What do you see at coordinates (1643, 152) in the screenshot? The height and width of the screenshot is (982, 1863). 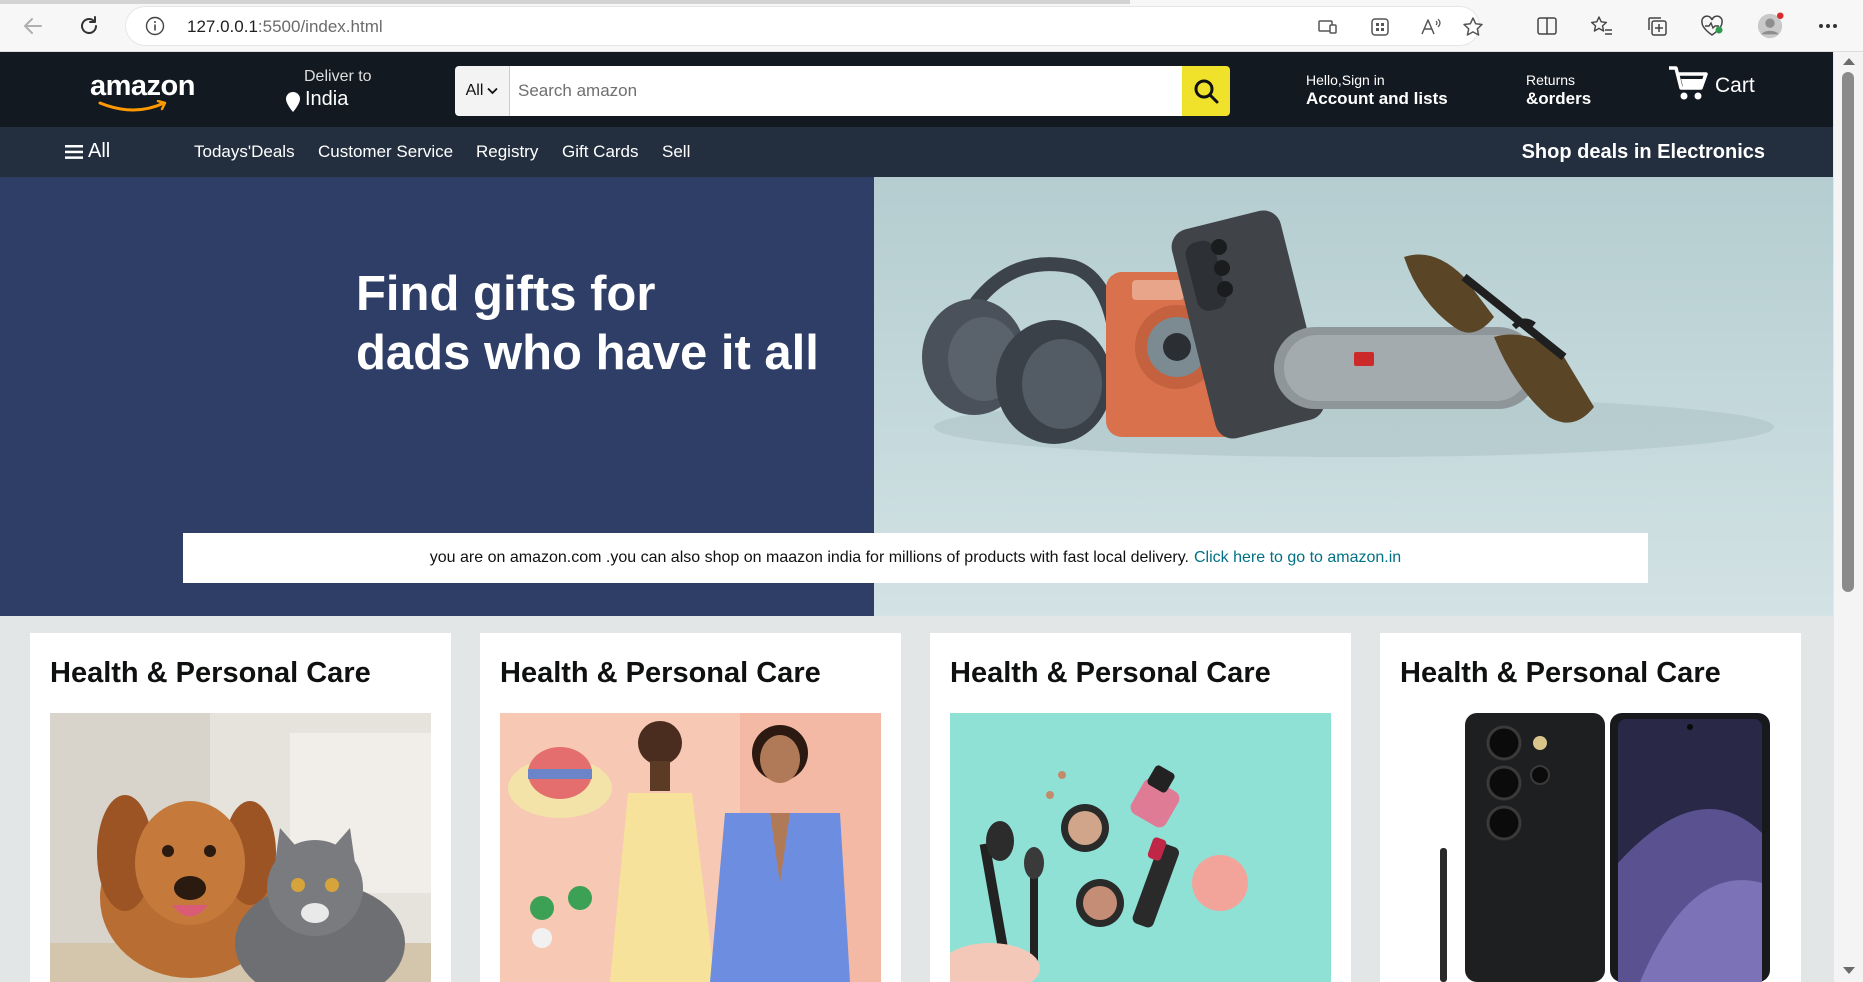 I see `shop-deals-link: Shop deals in Electronics` at bounding box center [1643, 152].